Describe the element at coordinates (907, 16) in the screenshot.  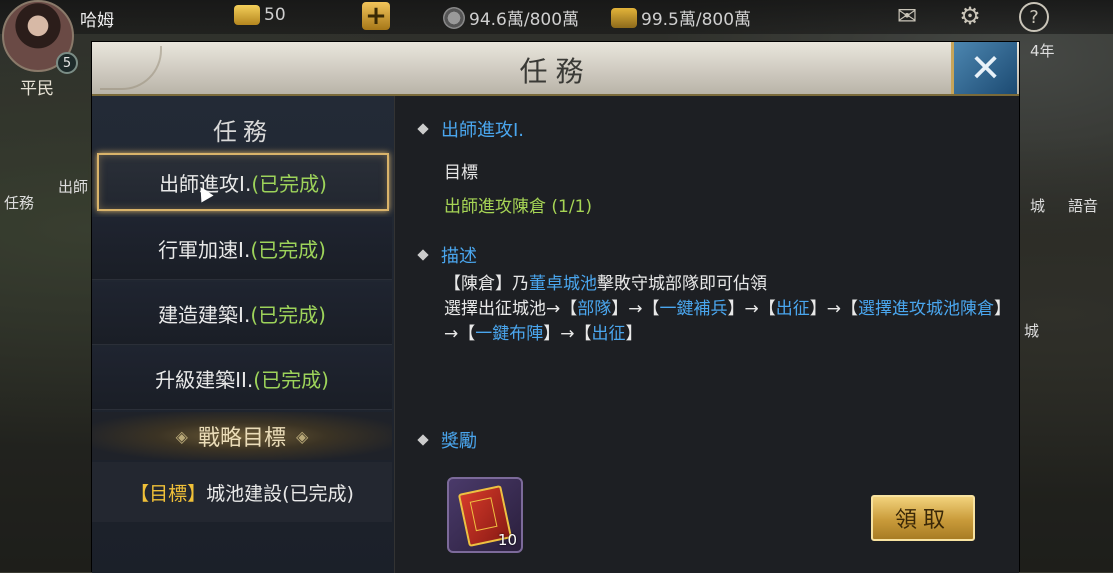
I see `mail-icon: ✉` at that location.